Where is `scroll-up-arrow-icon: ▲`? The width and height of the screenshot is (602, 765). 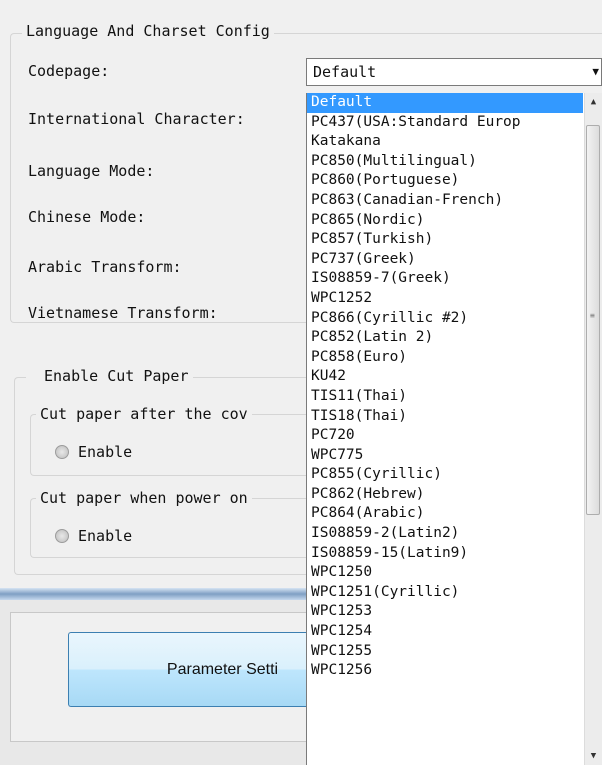
scroll-up-arrow-icon: ▲ is located at coordinates (593, 102).